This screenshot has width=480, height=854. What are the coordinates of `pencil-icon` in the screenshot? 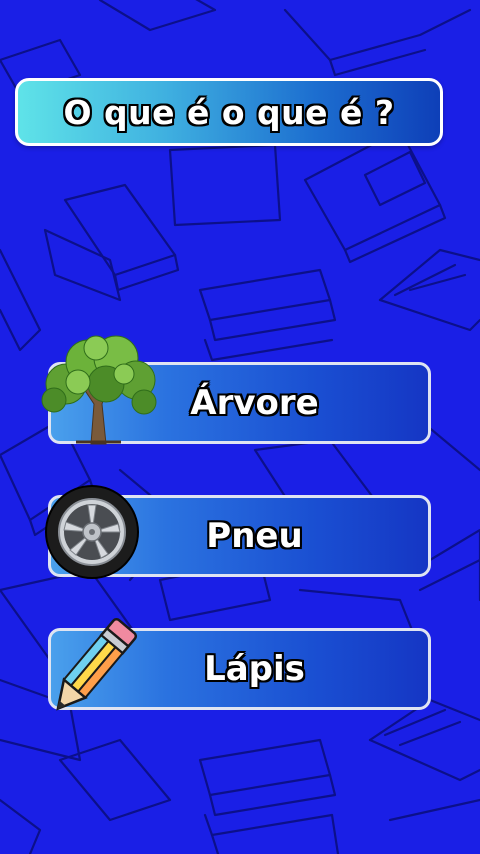 It's located at (97, 664).